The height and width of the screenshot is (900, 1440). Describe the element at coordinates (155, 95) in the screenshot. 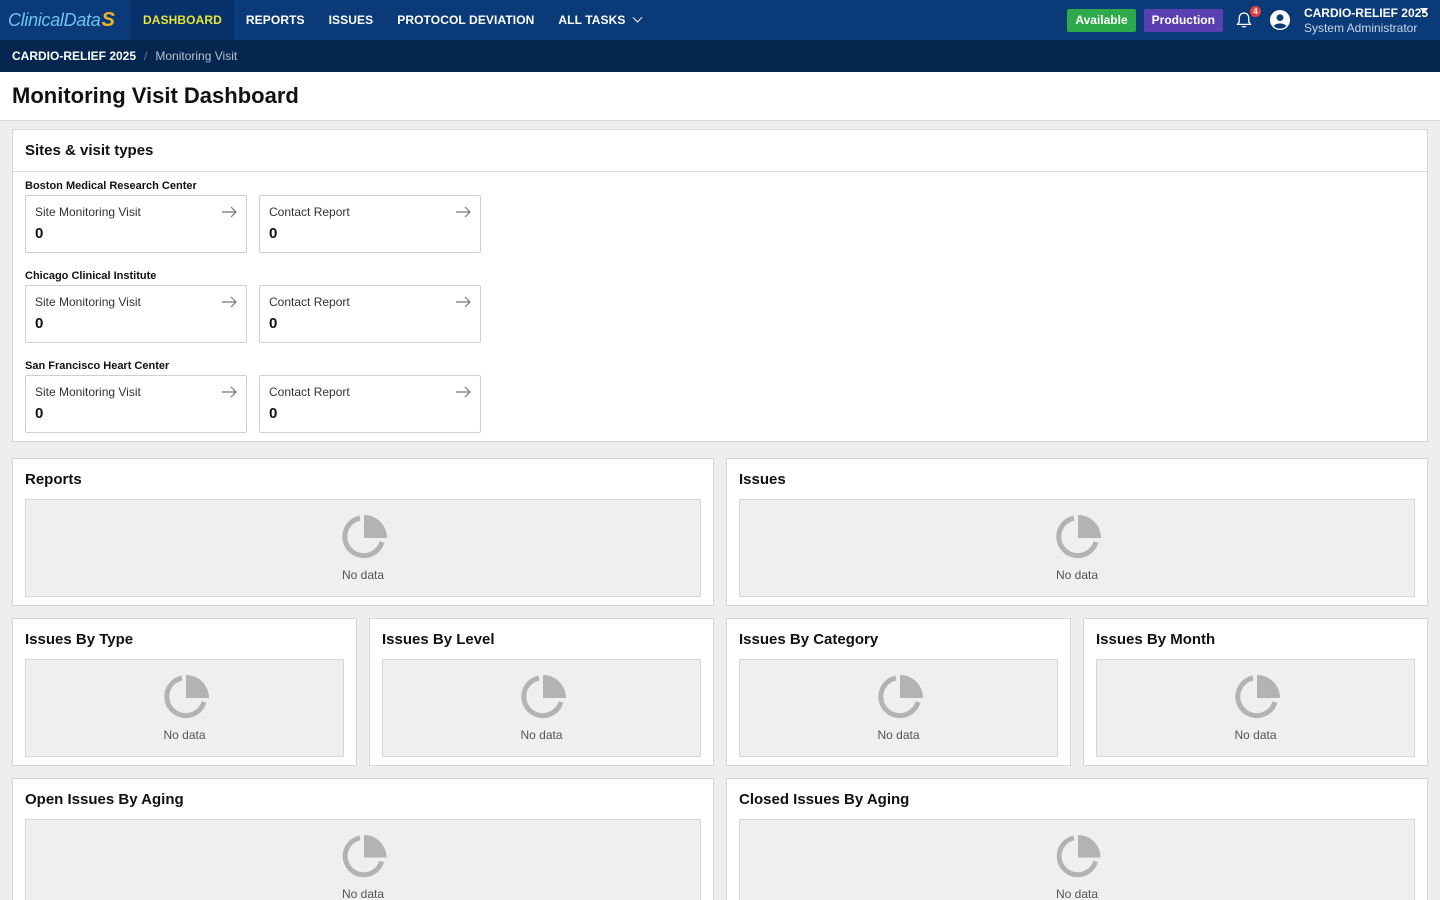

I see `page-title: Monitoring Visit Dashboard` at that location.